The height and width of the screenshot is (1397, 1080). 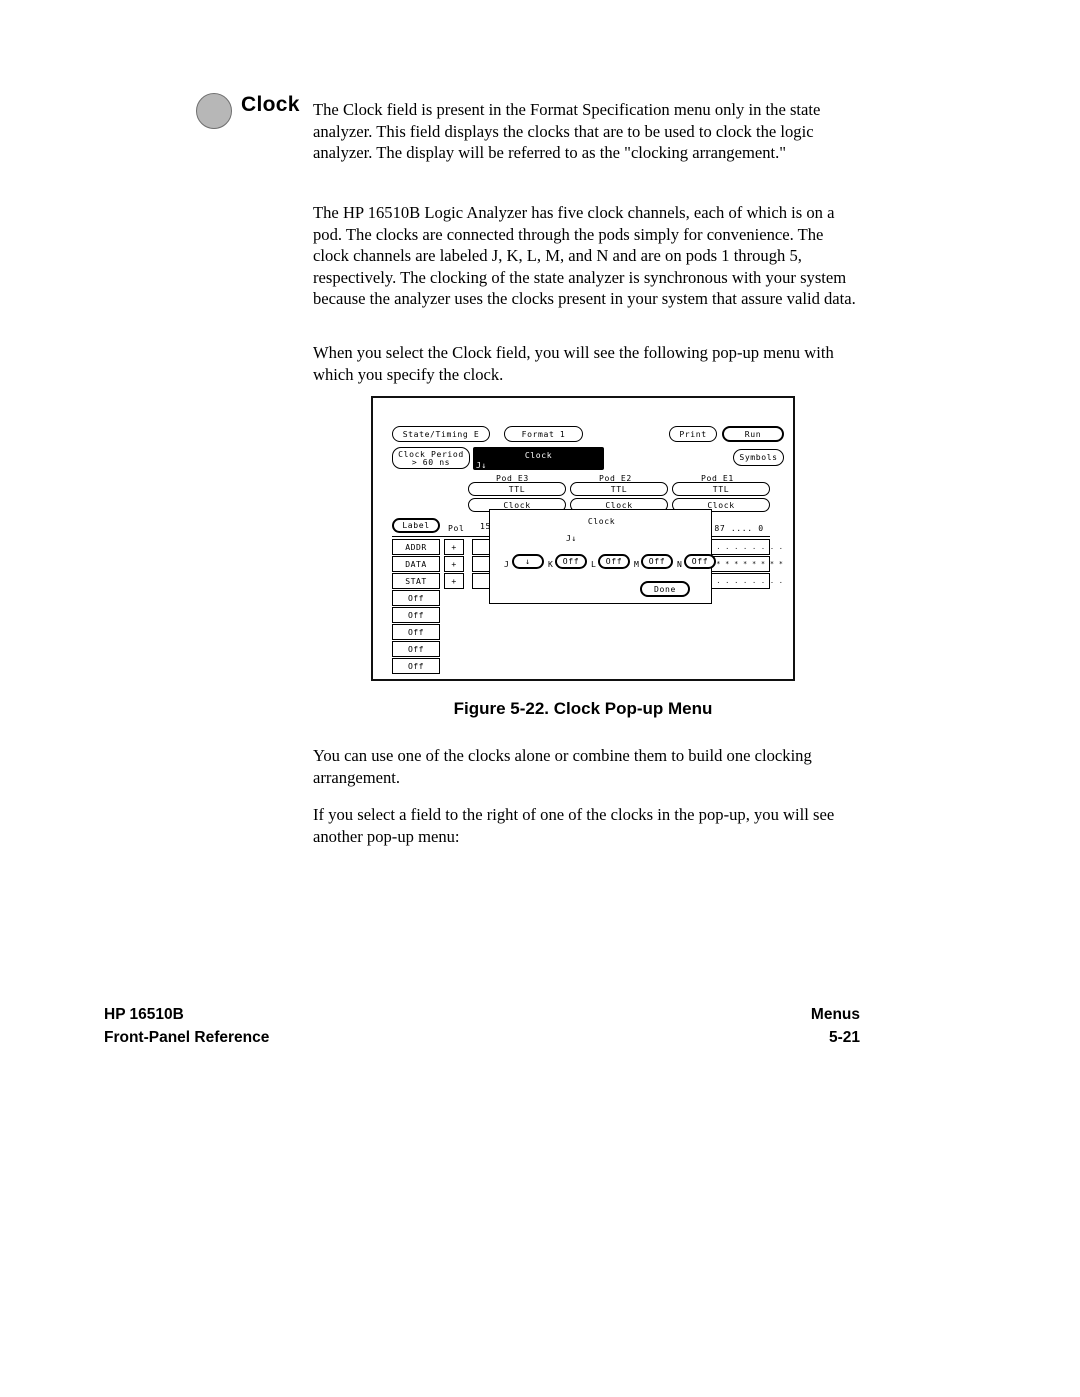 I want to click on clock-m-field: Off, so click(x=657, y=561).